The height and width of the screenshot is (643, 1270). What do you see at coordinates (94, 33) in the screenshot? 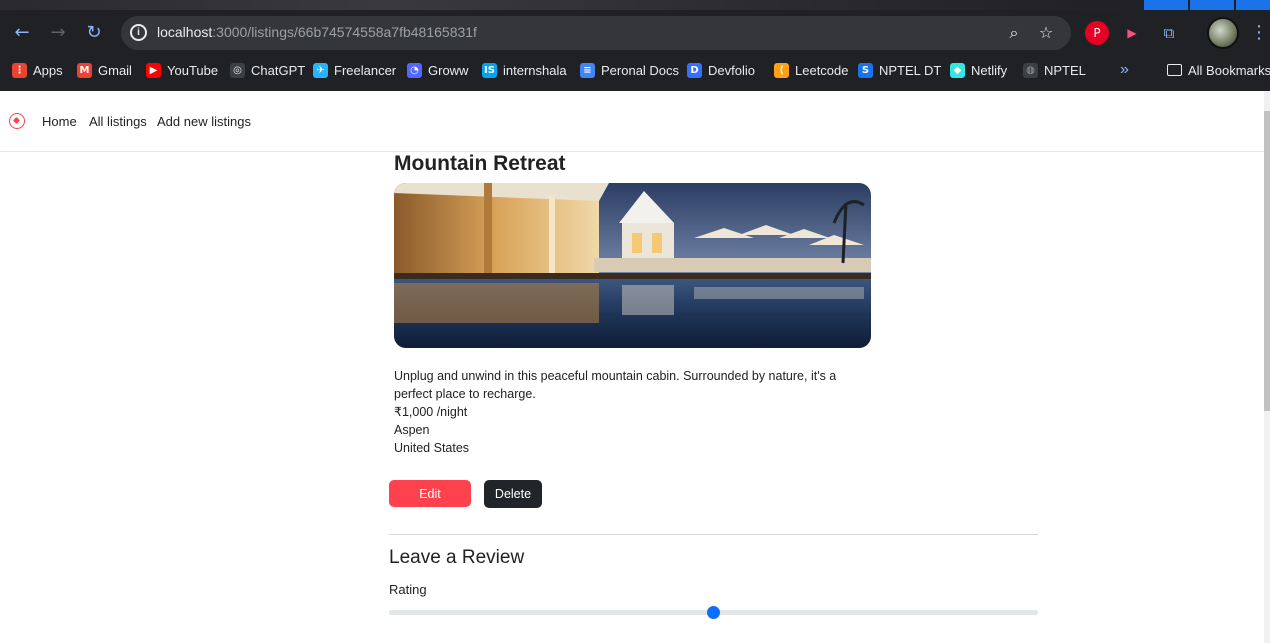
I see `reload-icon: ↻` at bounding box center [94, 33].